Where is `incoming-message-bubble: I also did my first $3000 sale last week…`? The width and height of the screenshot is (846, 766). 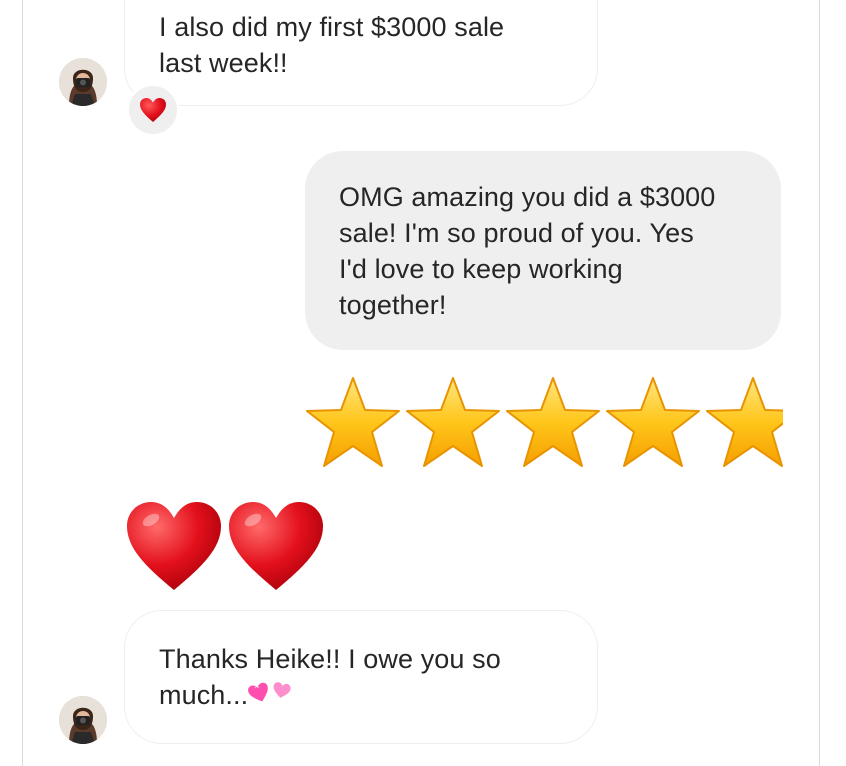
incoming-message-bubble: I also did my first $3000 sale last week… is located at coordinates (361, 53).